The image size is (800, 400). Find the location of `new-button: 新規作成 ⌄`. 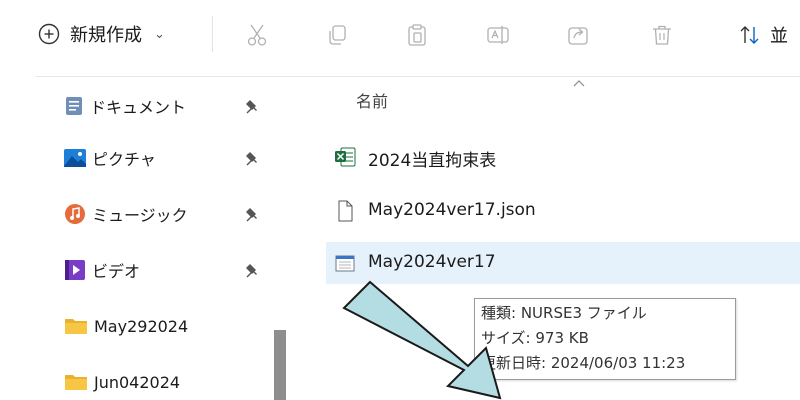

new-button: 新規作成 ⌄ is located at coordinates (101, 34).